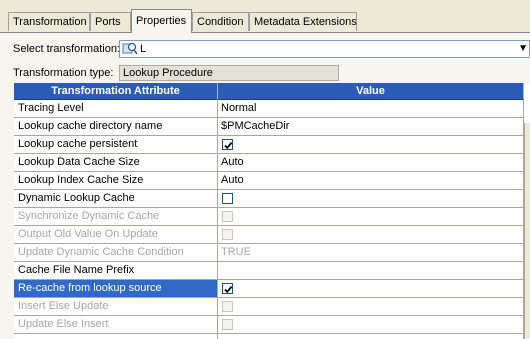 The image size is (530, 339). What do you see at coordinates (116, 217) in the screenshot?
I see `attribute-cell: Synchronize Dynamic Cache` at bounding box center [116, 217].